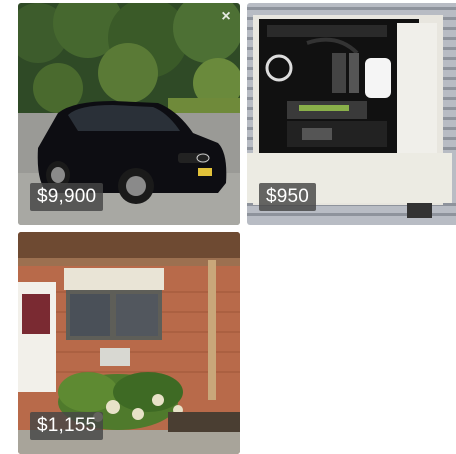 The image size is (456, 454). I want to click on listing-price: $9,900, so click(67, 197).